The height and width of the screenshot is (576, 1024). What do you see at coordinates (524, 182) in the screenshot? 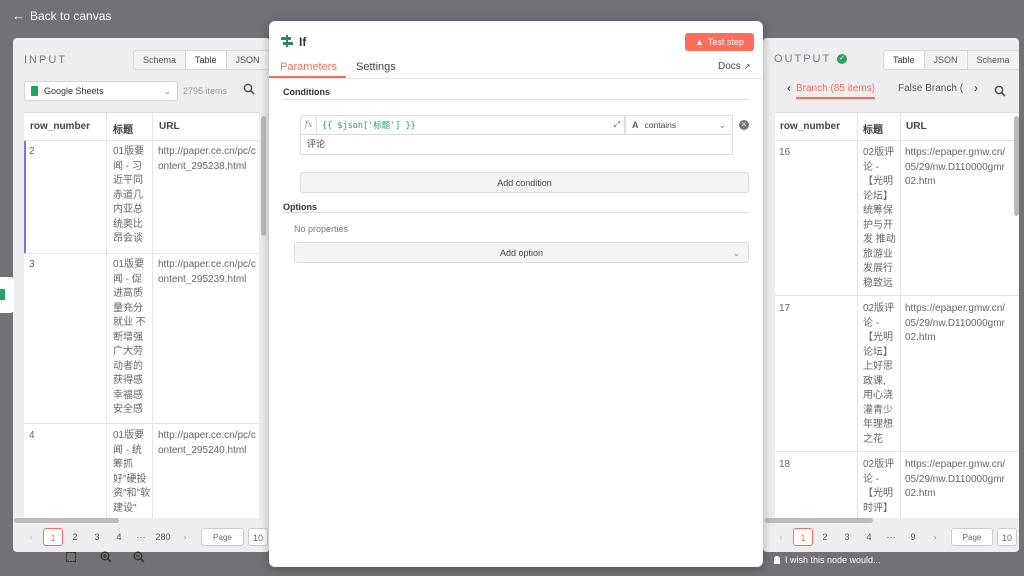
I see `add-condition-button: Add condition` at bounding box center [524, 182].